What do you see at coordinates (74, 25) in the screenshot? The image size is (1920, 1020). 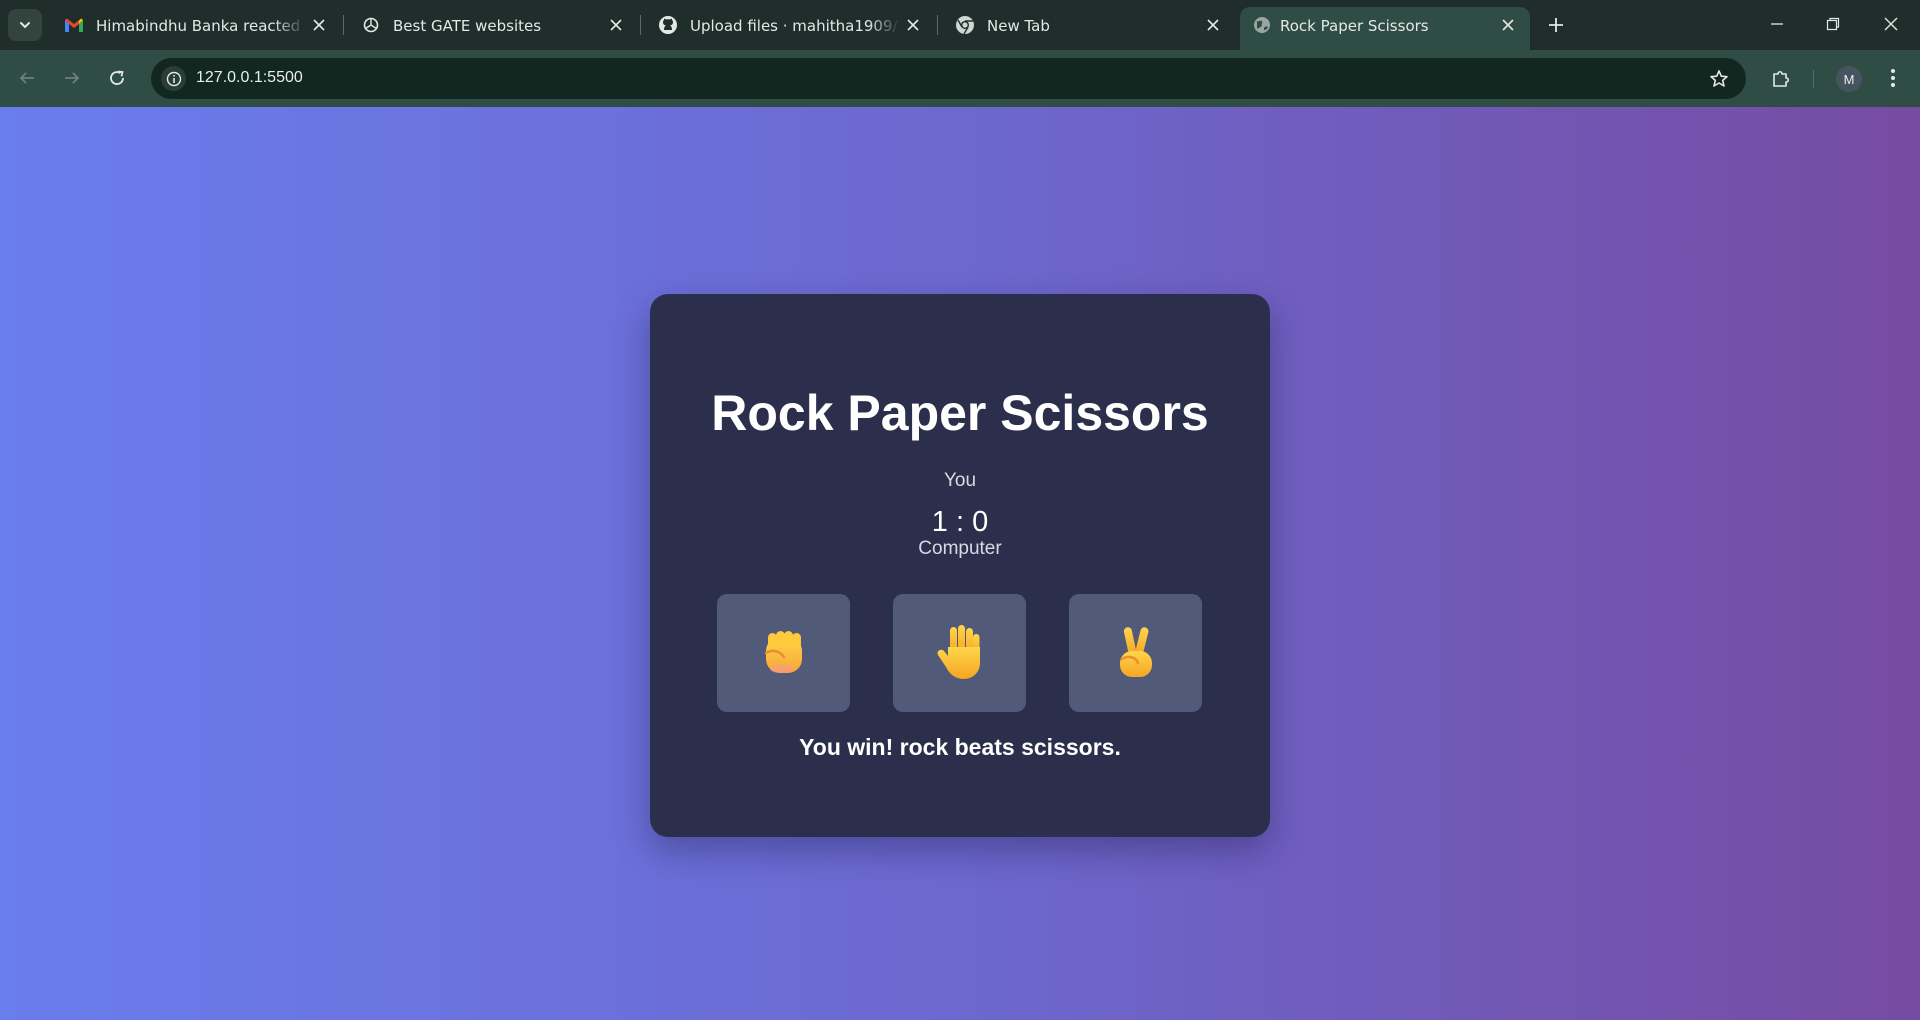 I see `gmail-icon` at bounding box center [74, 25].